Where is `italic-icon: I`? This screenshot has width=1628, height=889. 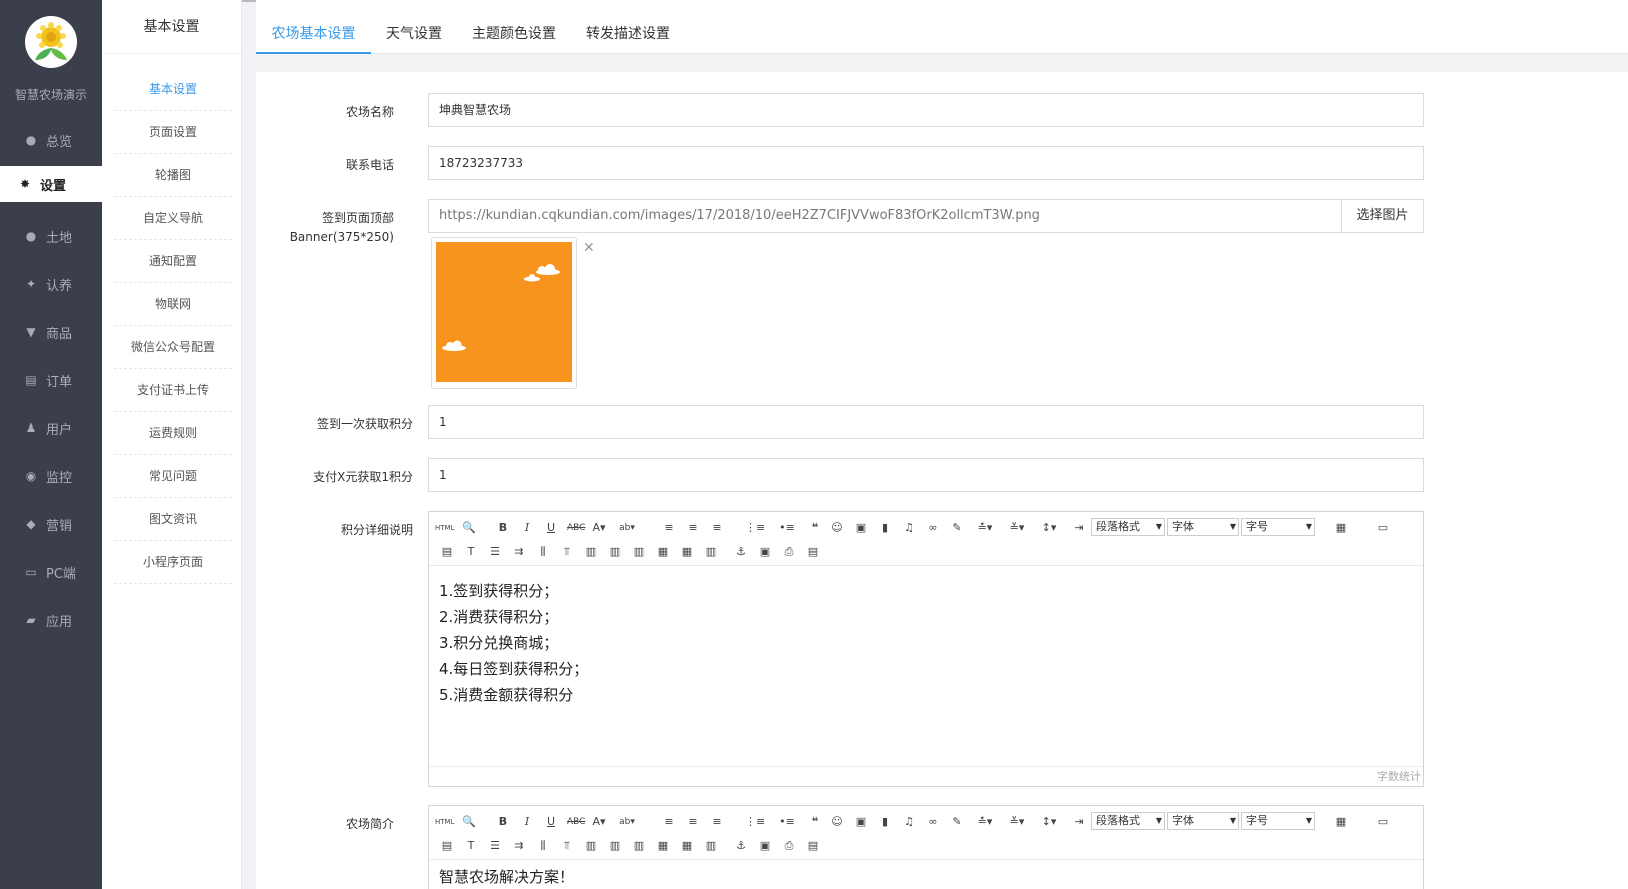
italic-icon: I is located at coordinates (527, 528).